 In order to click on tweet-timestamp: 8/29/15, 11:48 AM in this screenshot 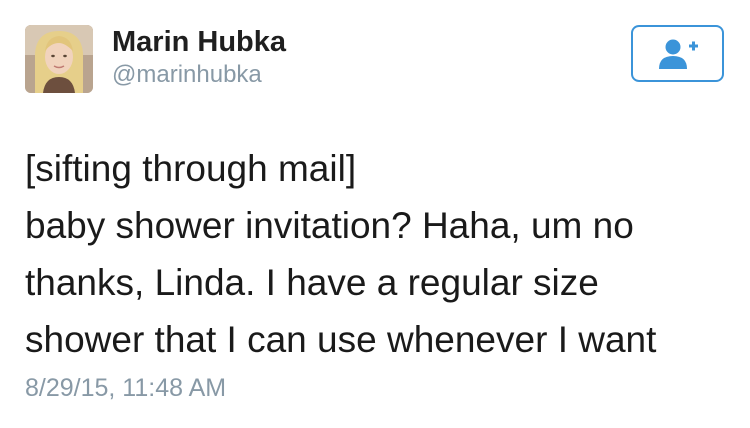, I will do `click(125, 388)`.